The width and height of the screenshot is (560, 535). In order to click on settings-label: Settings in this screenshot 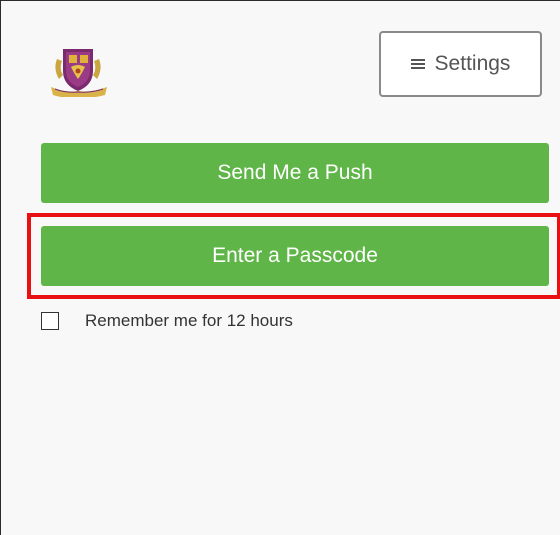, I will do `click(472, 63)`.